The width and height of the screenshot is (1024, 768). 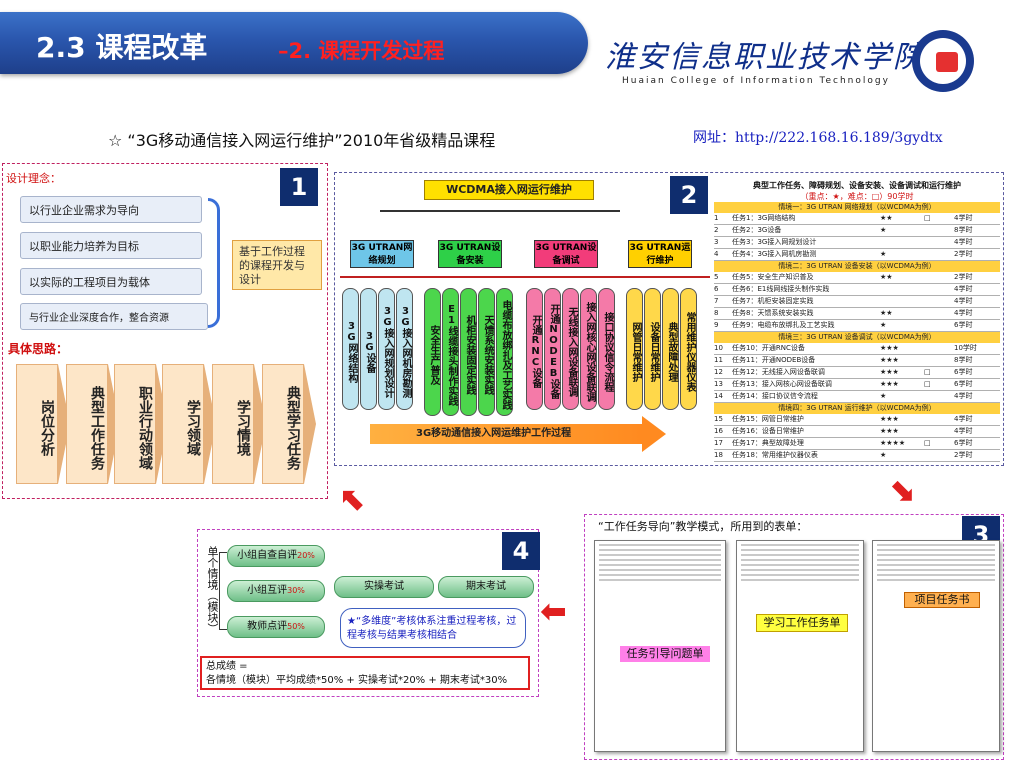 I want to click on table-row: 2 任务2：3G设备 ★ 8学时, so click(x=857, y=231).